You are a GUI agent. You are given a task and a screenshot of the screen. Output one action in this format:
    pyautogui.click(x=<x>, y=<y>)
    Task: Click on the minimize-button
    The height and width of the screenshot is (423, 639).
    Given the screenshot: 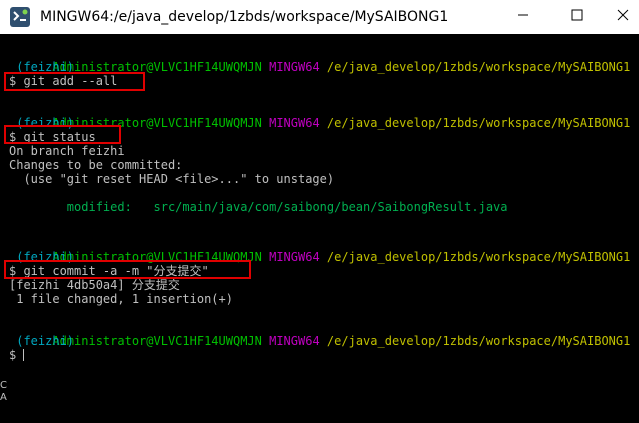 What is the action you would take?
    pyautogui.click(x=523, y=17)
    